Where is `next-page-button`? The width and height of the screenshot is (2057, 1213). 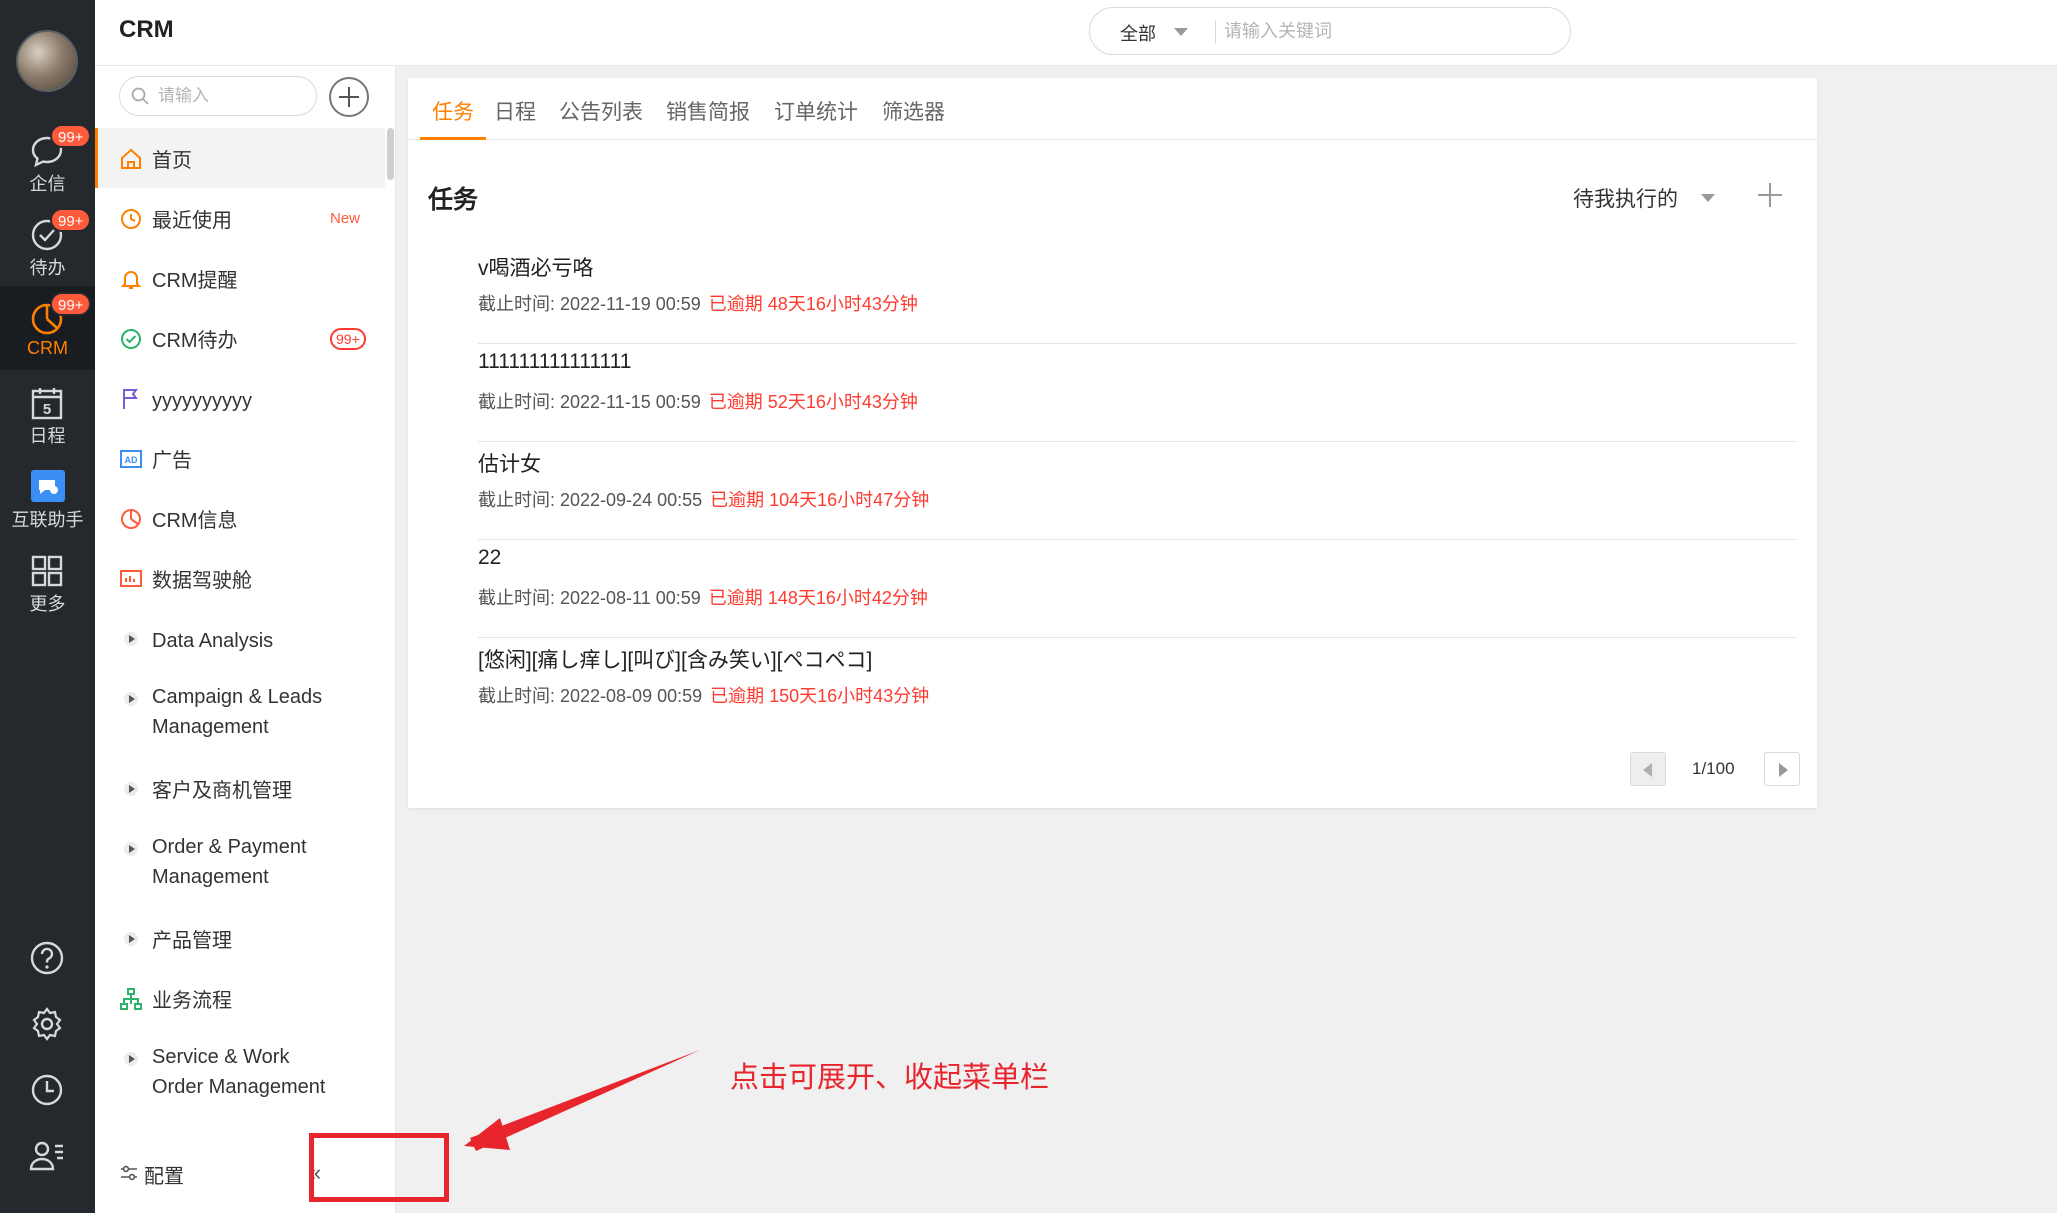
next-page-button is located at coordinates (1782, 769).